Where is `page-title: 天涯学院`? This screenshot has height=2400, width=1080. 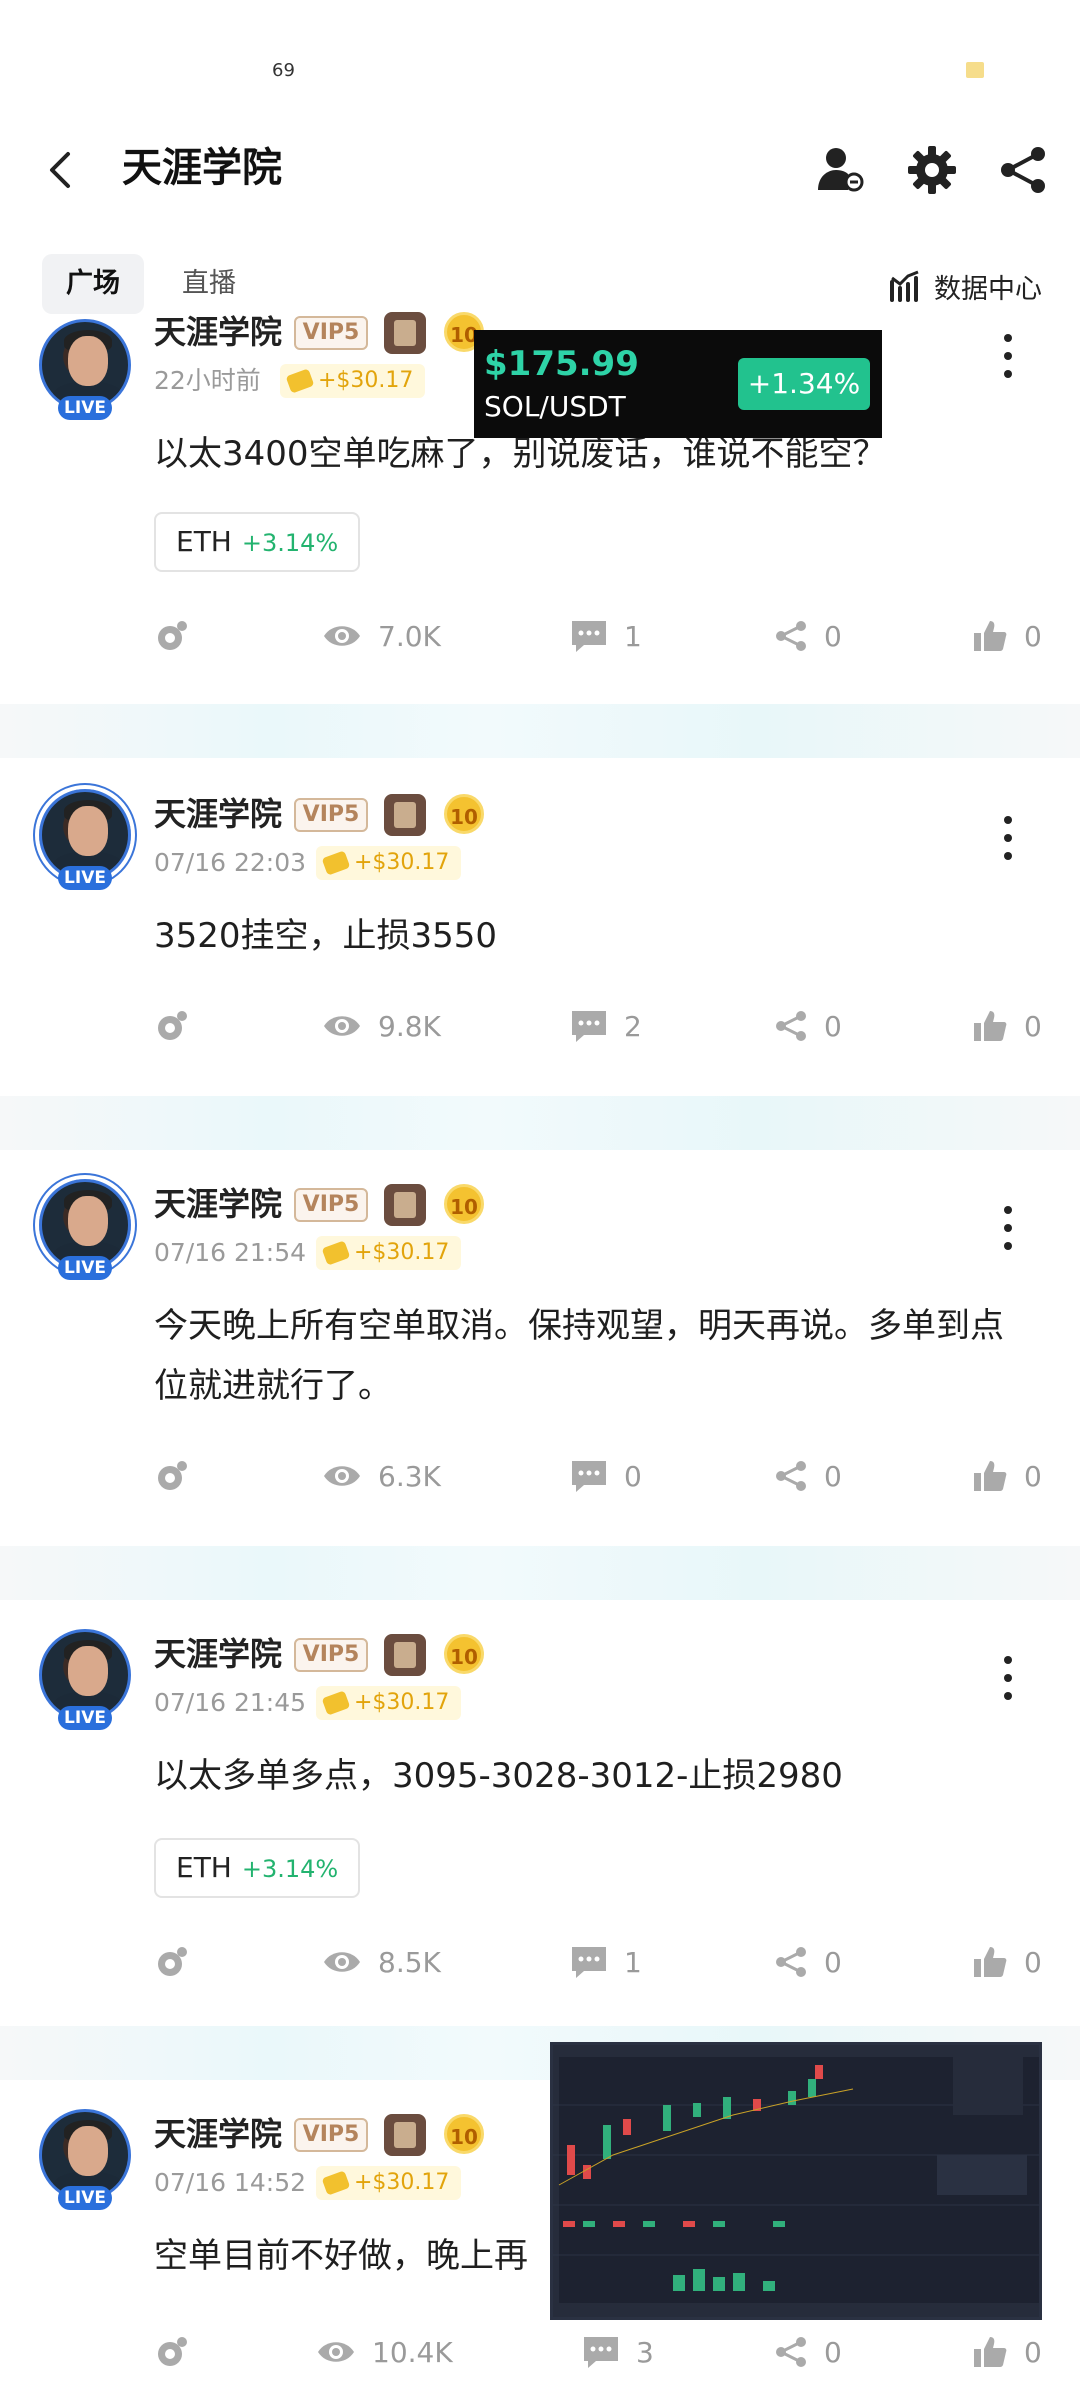 page-title: 天涯学院 is located at coordinates (202, 168).